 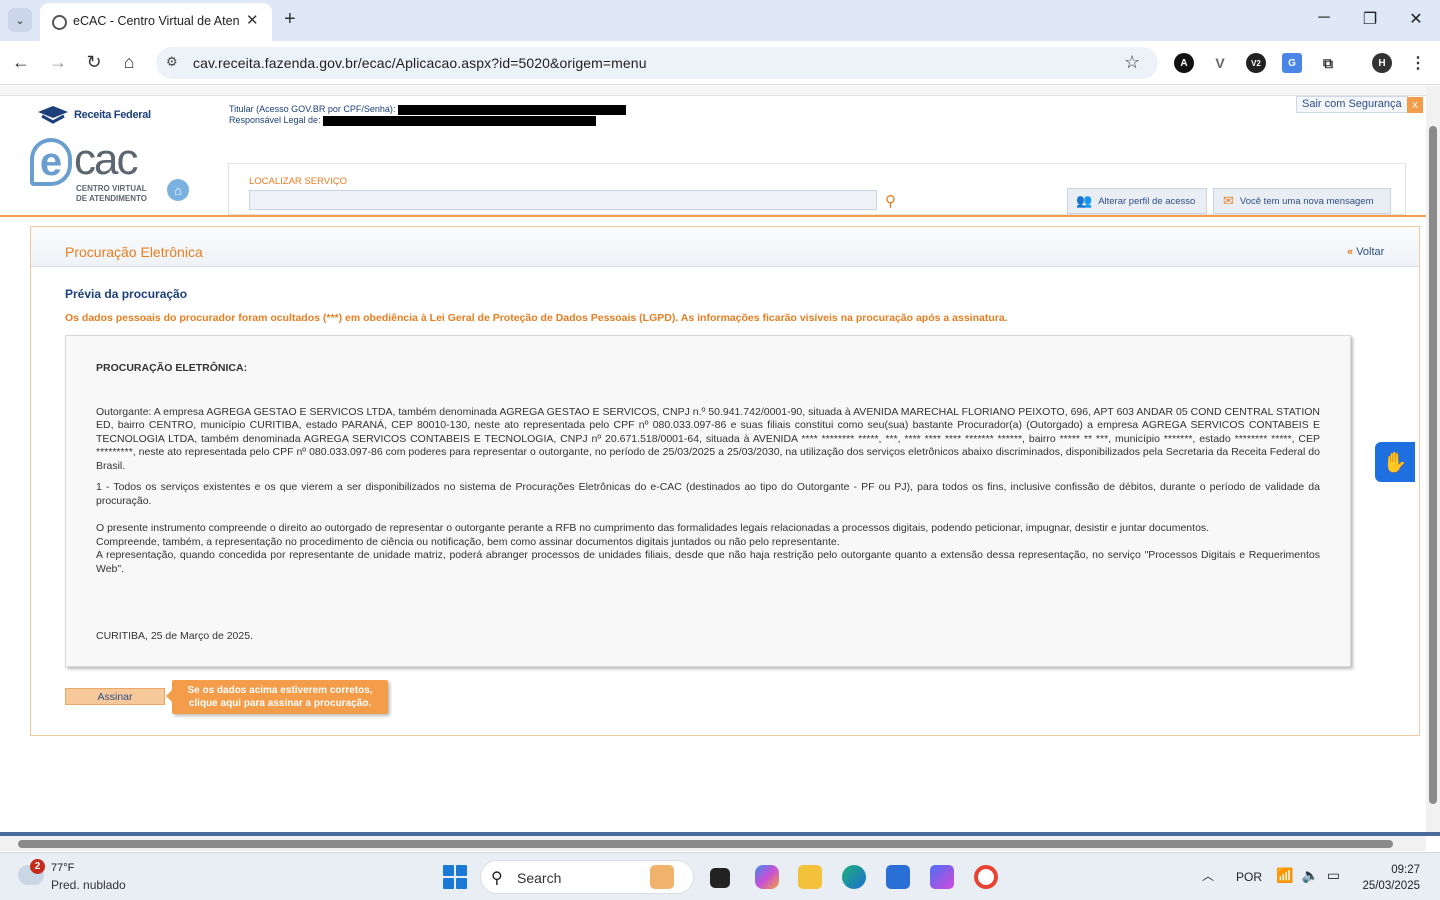 I want to click on redacted-titular, so click(x=511, y=109).